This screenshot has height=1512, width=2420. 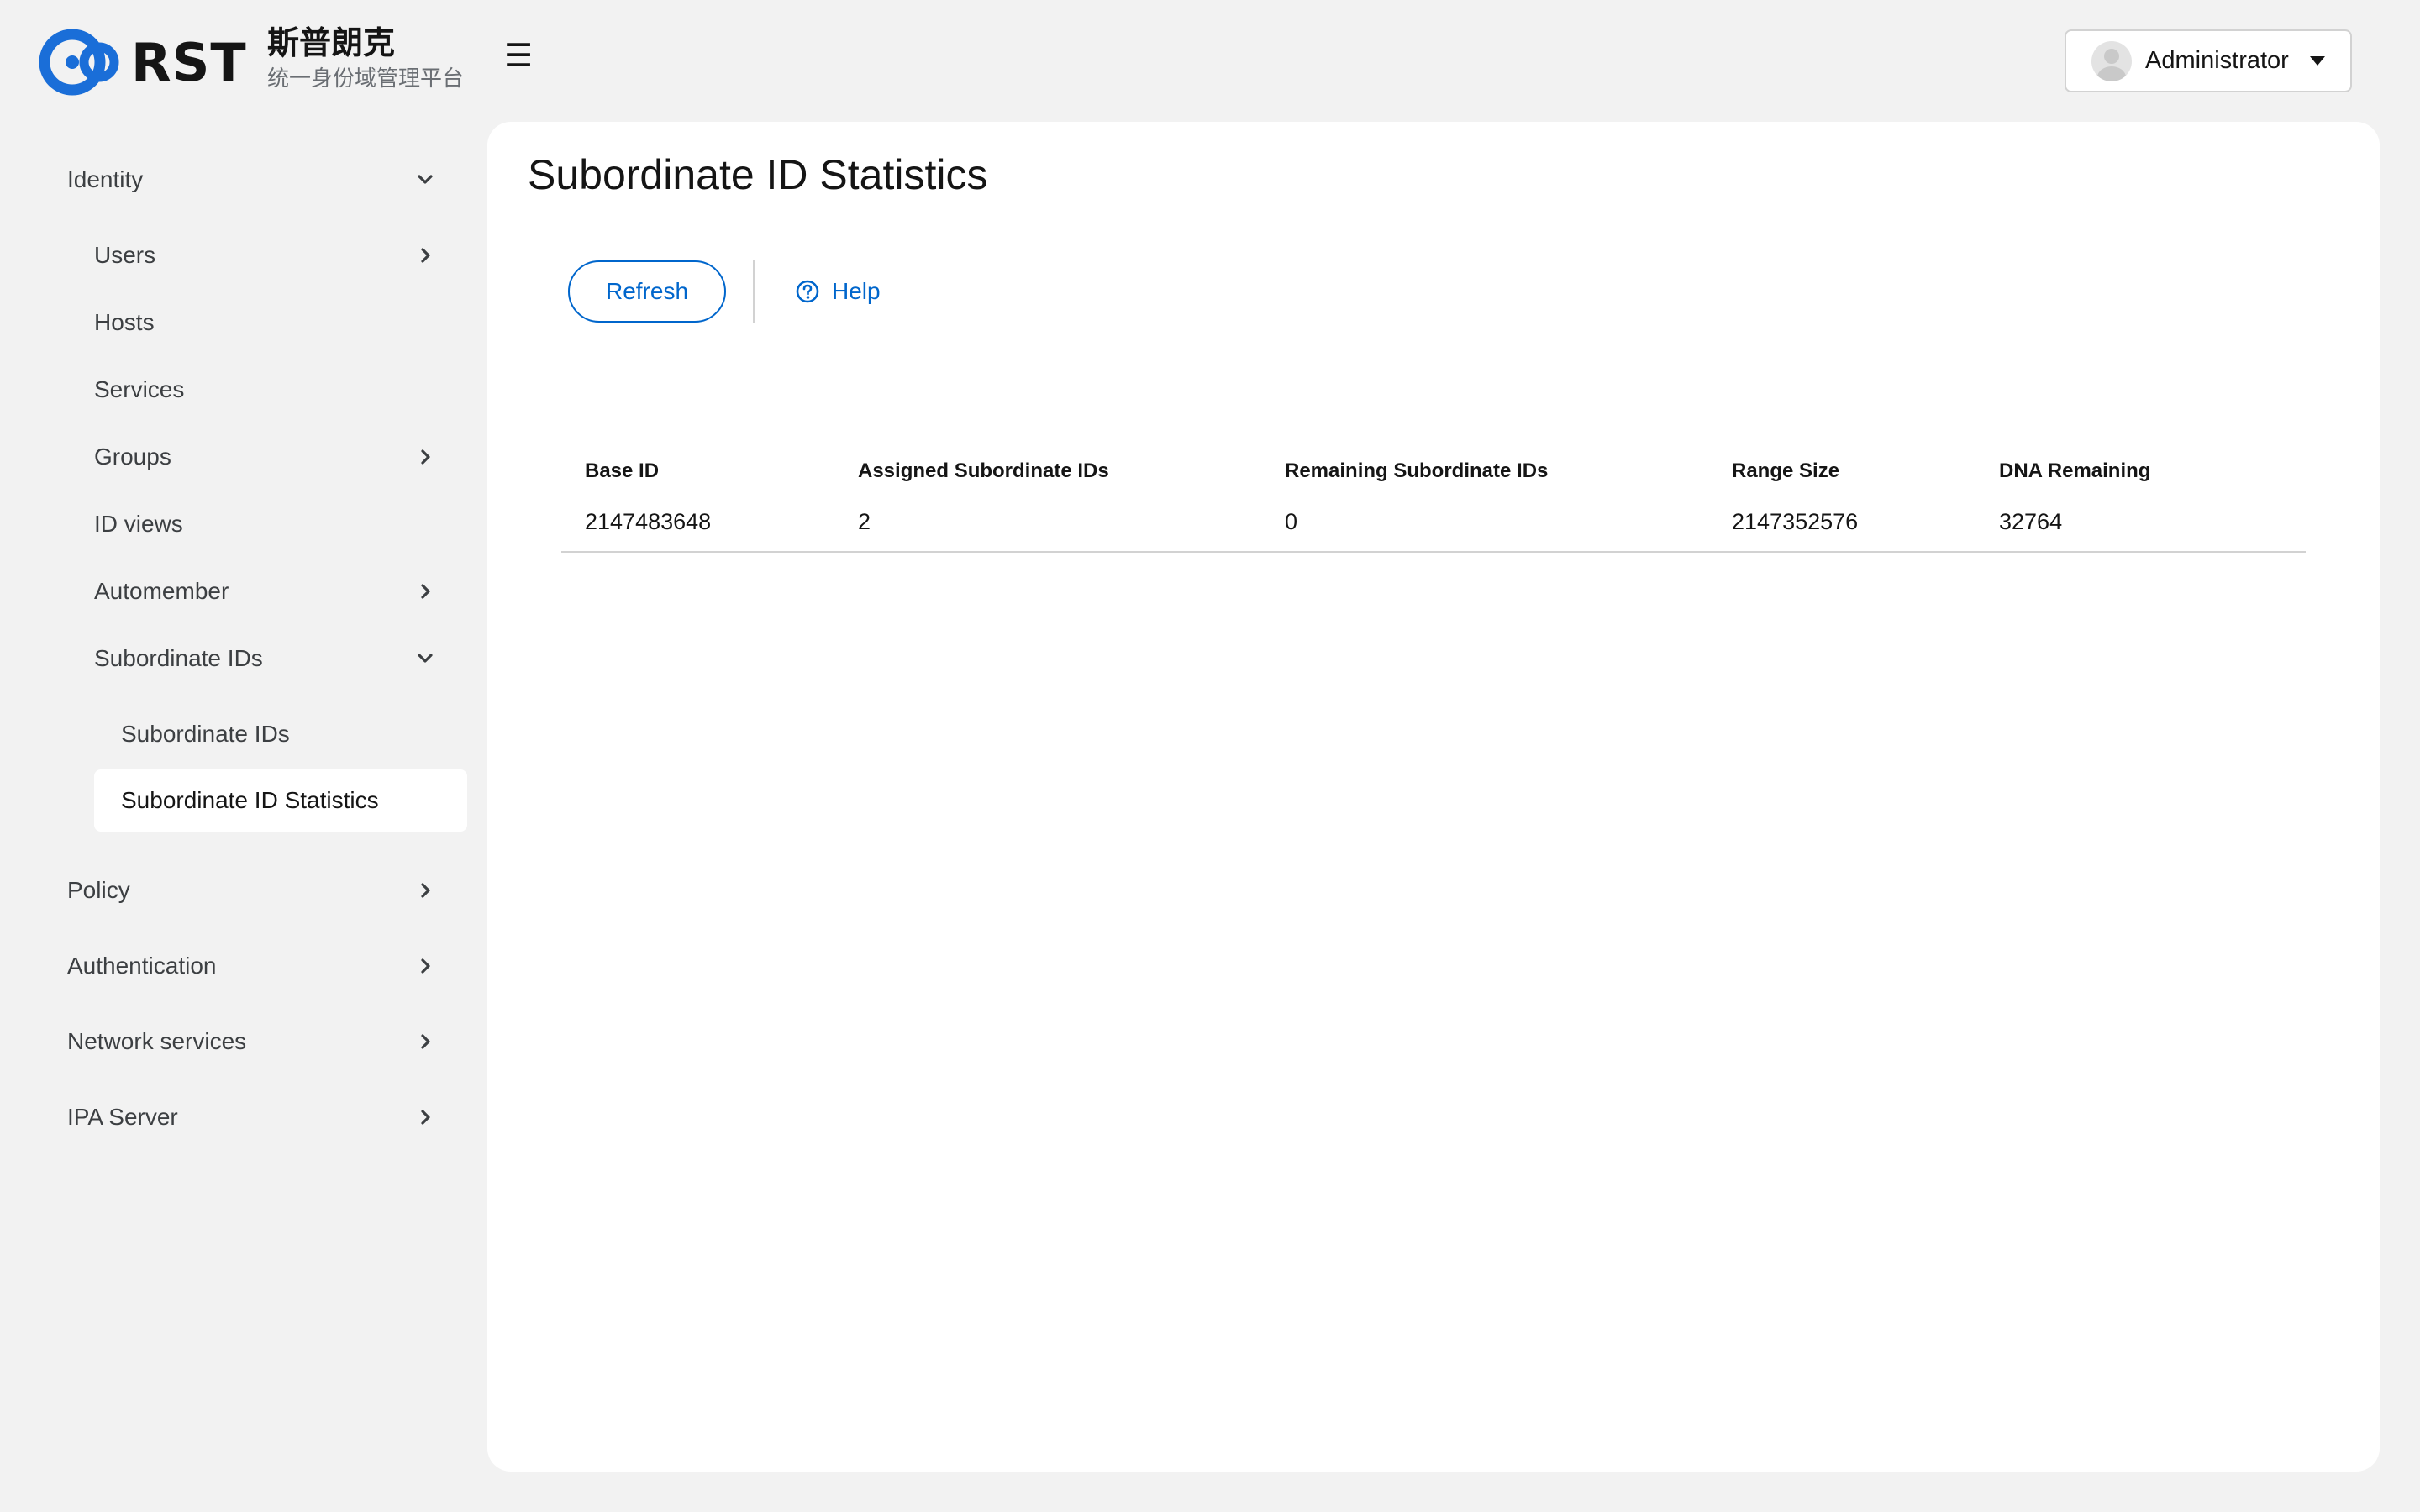 What do you see at coordinates (105, 179) in the screenshot?
I see `sidebar-item-label: Identity` at bounding box center [105, 179].